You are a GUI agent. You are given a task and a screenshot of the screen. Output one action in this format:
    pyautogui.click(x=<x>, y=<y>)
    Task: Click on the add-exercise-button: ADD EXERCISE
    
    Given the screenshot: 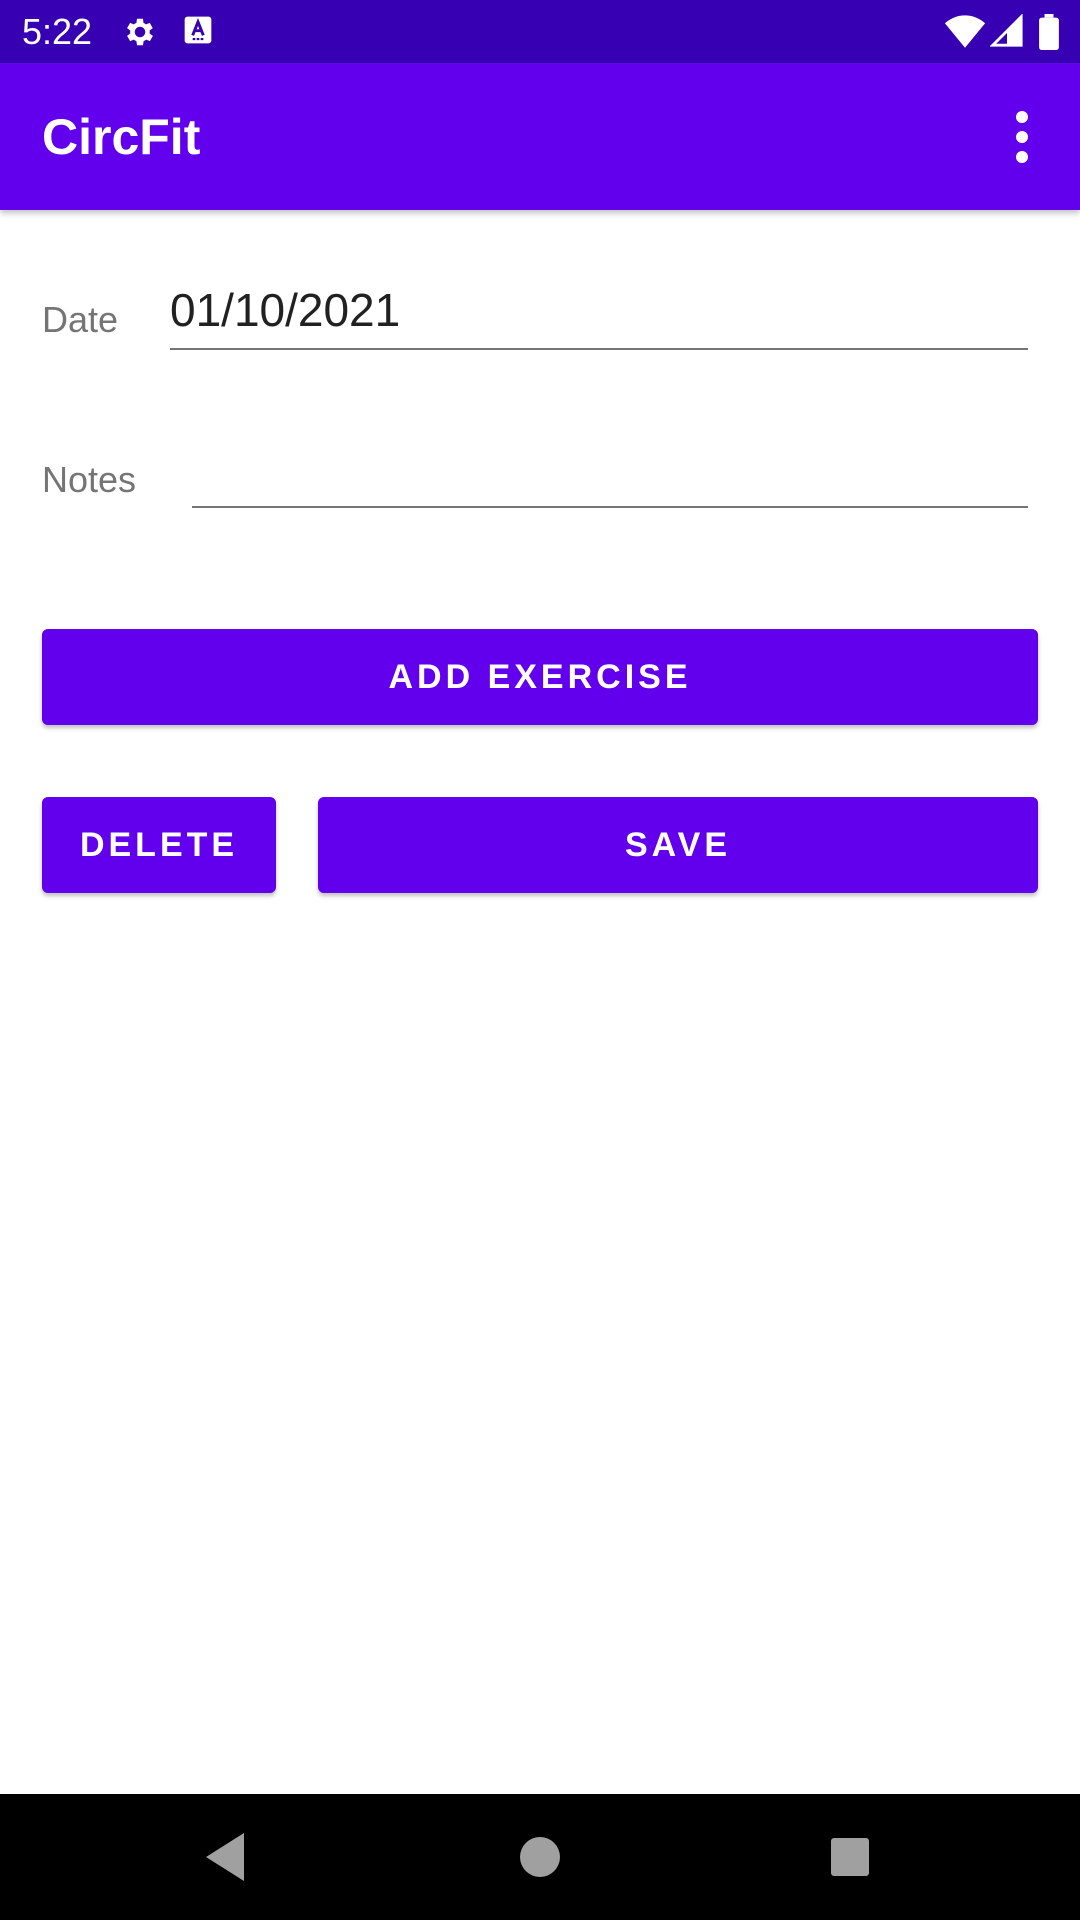 What is the action you would take?
    pyautogui.click(x=540, y=677)
    